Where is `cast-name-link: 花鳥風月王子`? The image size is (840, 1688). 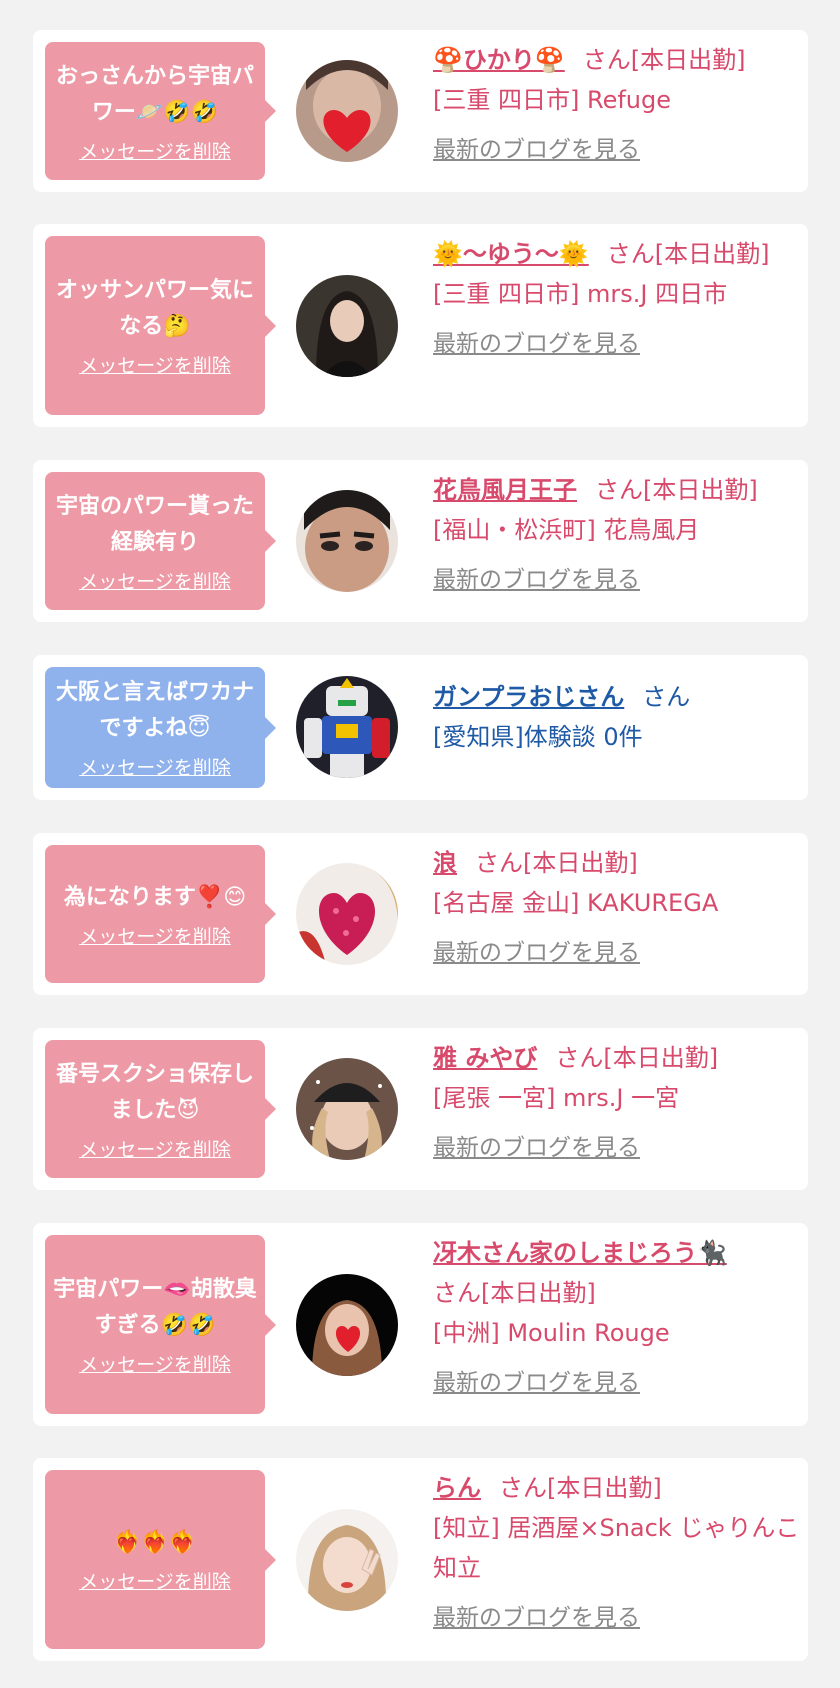 cast-name-link: 花鳥風月王子 is located at coordinates (505, 490).